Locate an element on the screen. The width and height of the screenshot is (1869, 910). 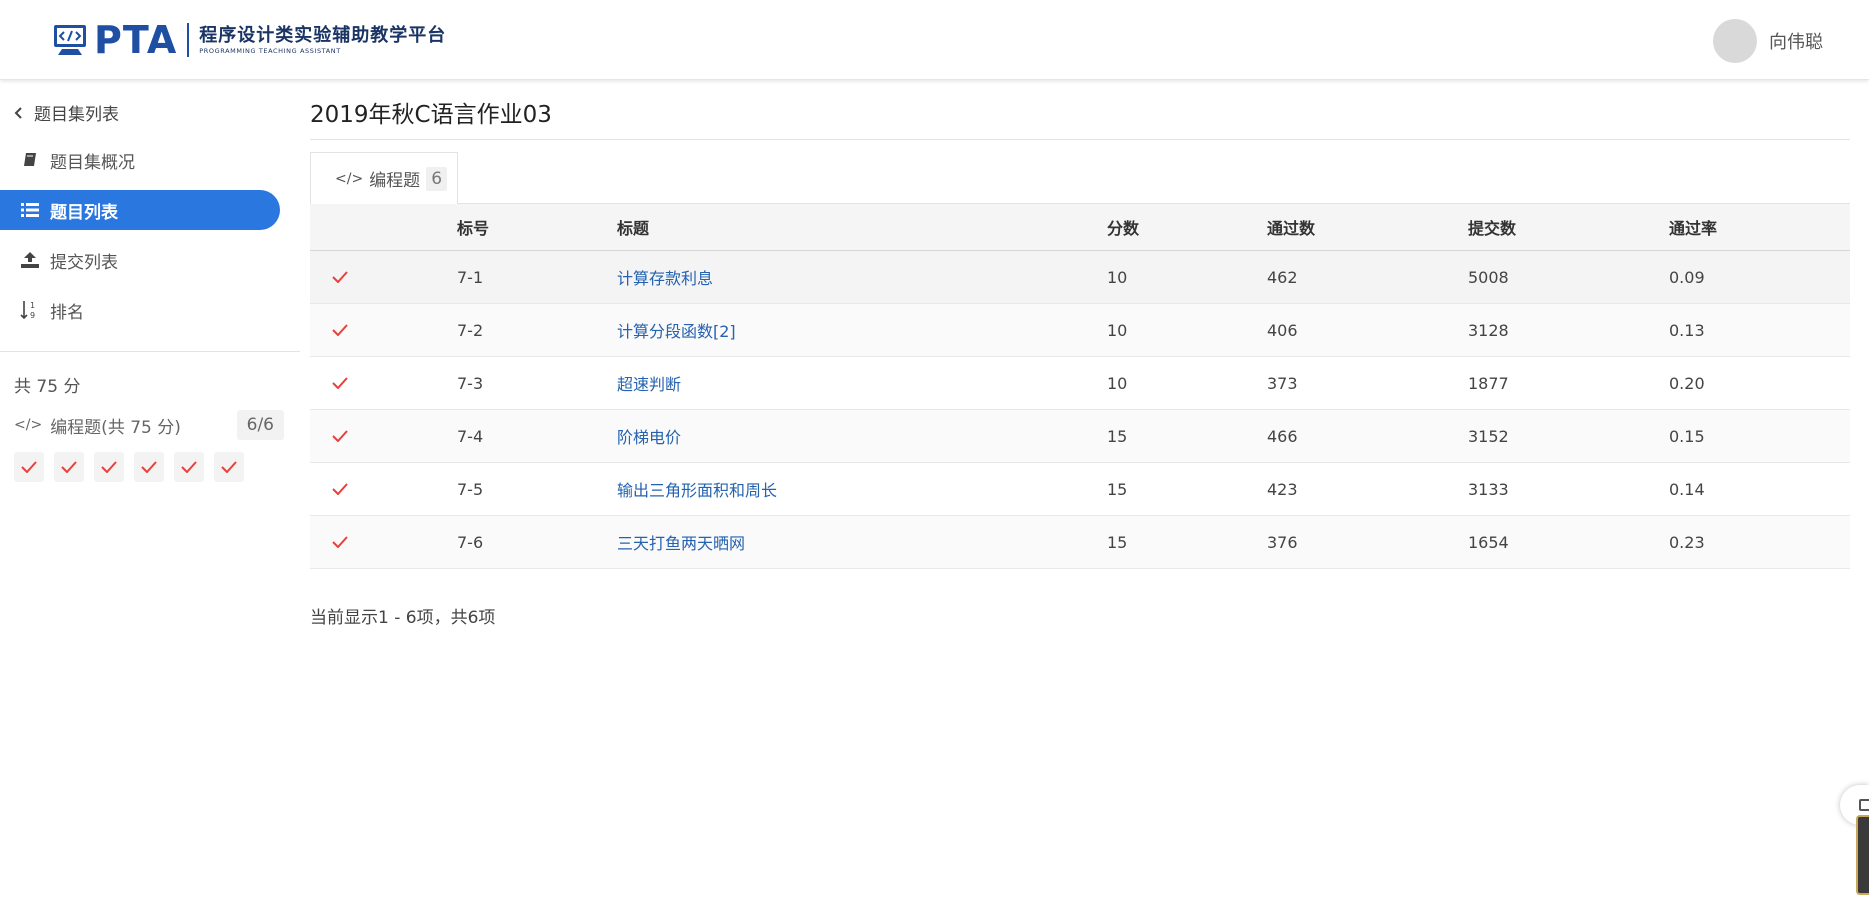
submitted-count-cell: 3128 is located at coordinates (1488, 330).